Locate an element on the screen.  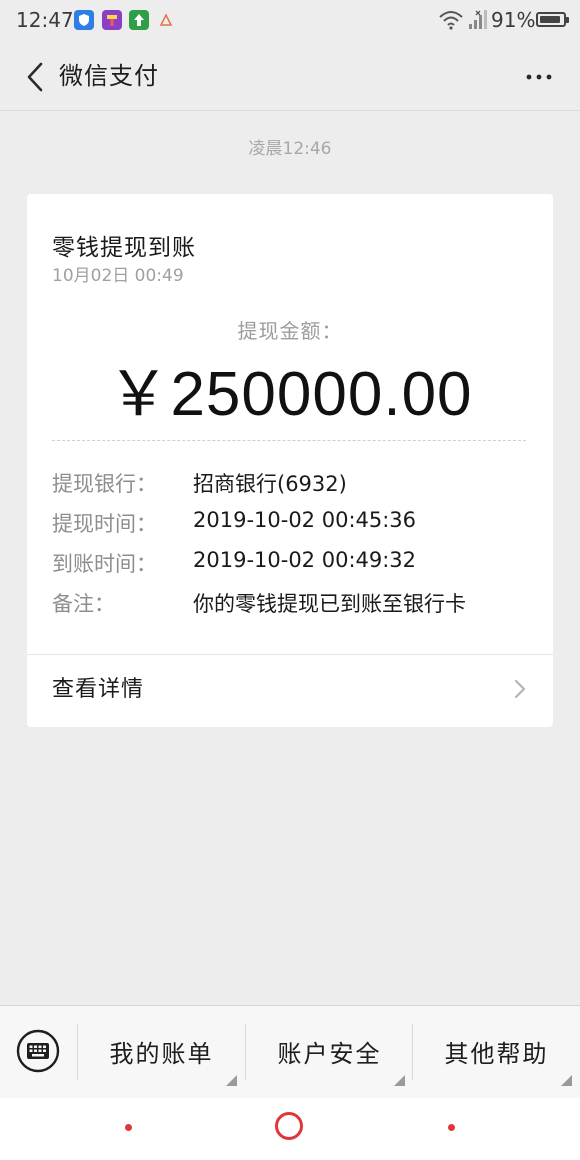
detail-row-label: 到账时间： is located at coordinates (104, 564).